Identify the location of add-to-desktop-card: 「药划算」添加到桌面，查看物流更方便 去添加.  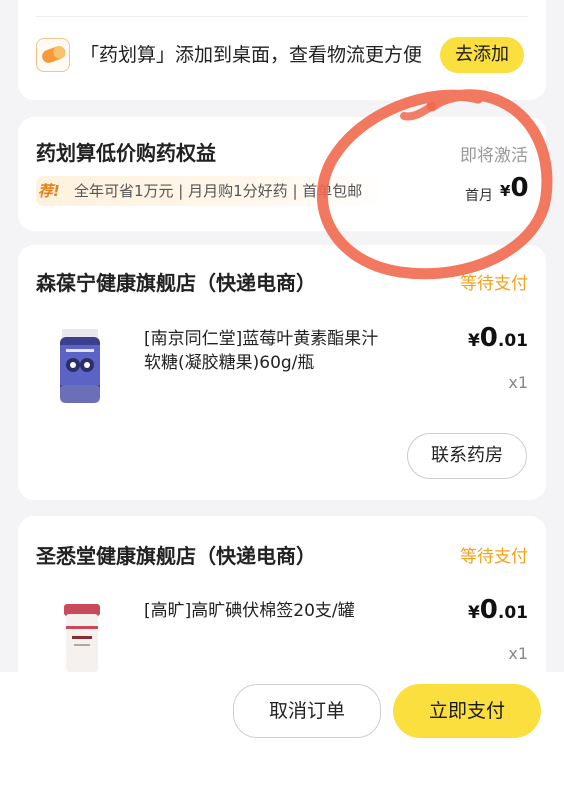
(282, 50).